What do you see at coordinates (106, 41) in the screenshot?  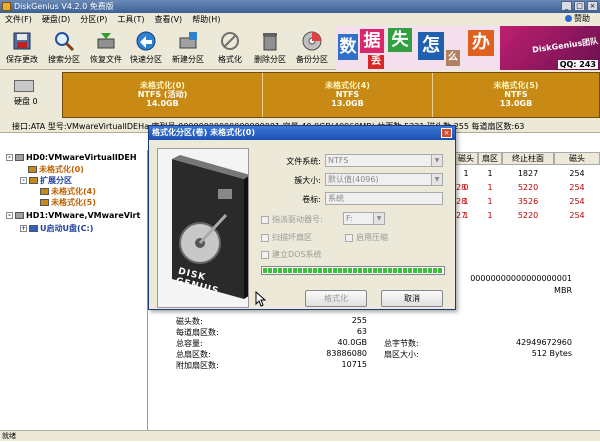 I see `recover-icon` at bounding box center [106, 41].